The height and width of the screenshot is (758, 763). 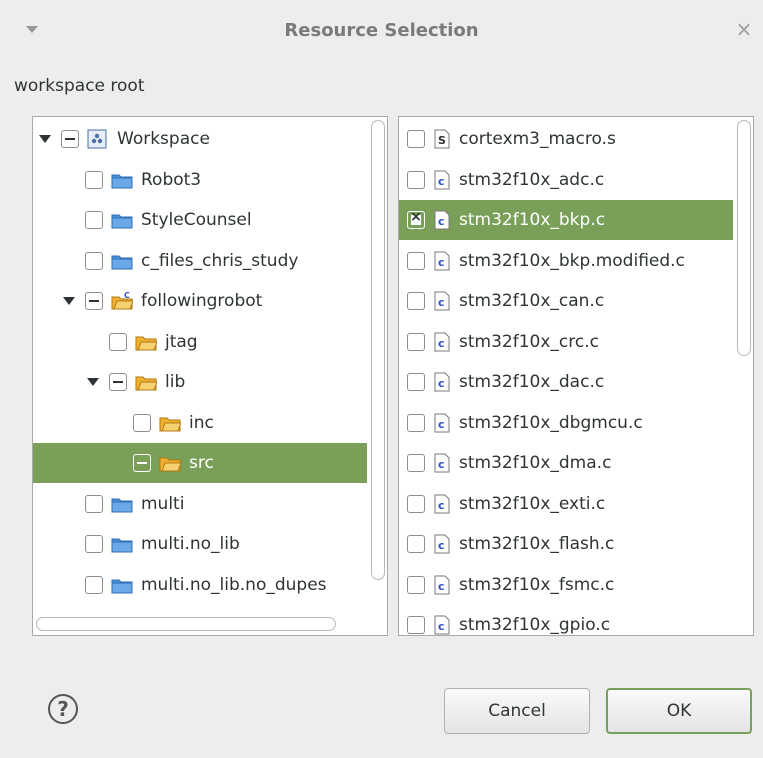 I want to click on file-list-vertical-scrollbar, so click(x=744, y=238).